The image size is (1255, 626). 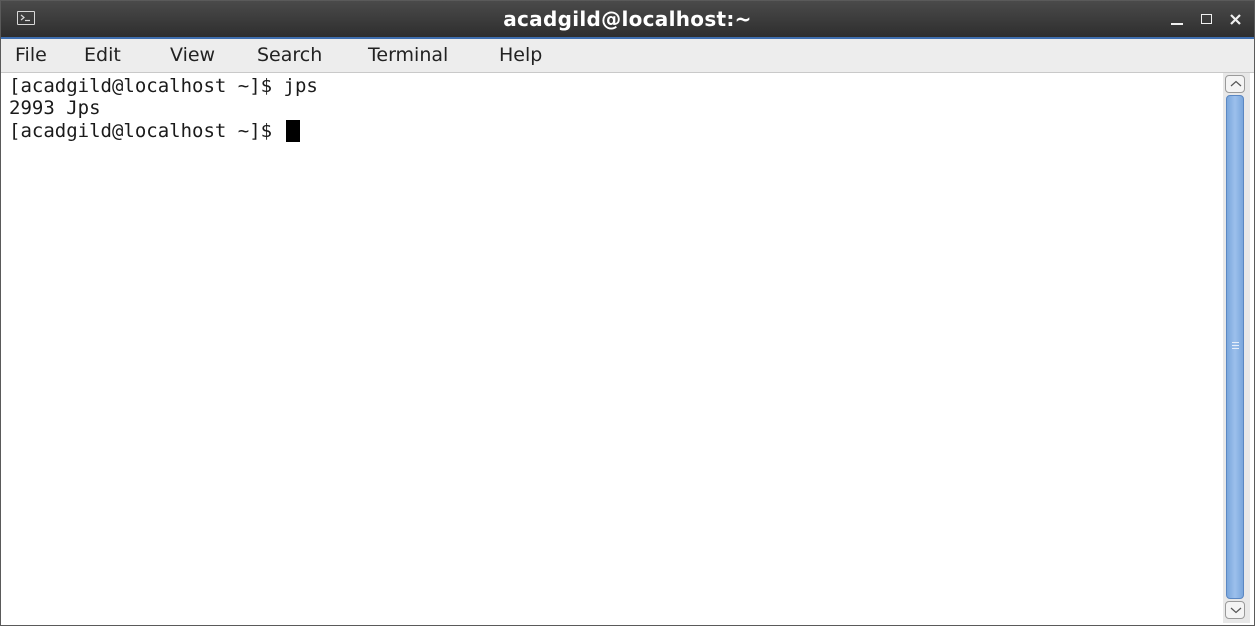 I want to click on menu-edit: Edit, so click(x=102, y=55).